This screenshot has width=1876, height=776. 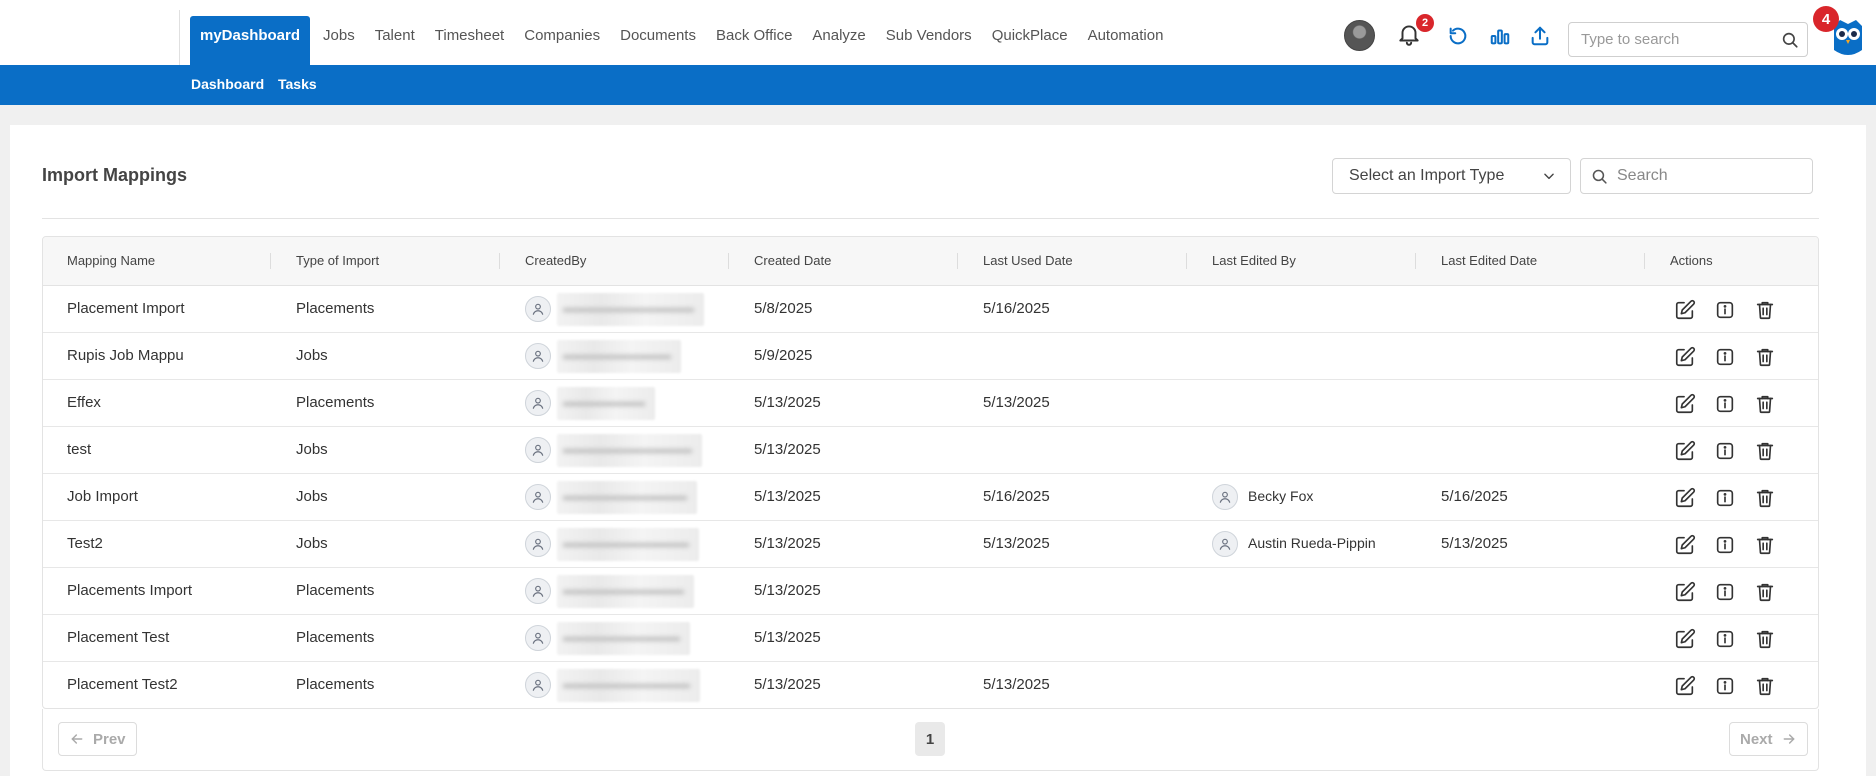 I want to click on nav-item-analyze: Analyze, so click(x=838, y=35).